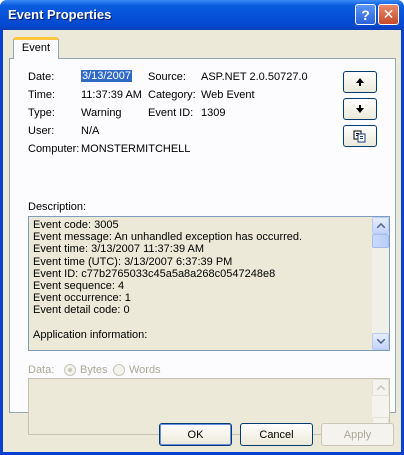  I want to click on type-value: Warning, so click(101, 113).